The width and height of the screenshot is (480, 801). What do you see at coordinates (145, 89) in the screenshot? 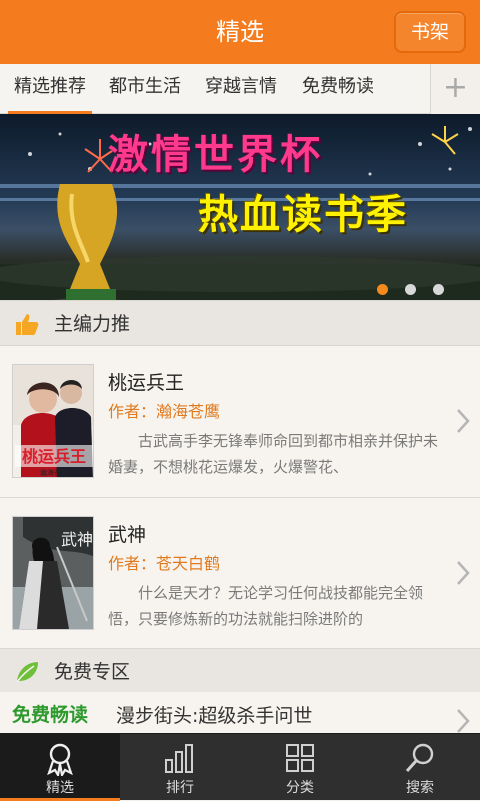
I see `tab-urban-life: 都市生活` at bounding box center [145, 89].